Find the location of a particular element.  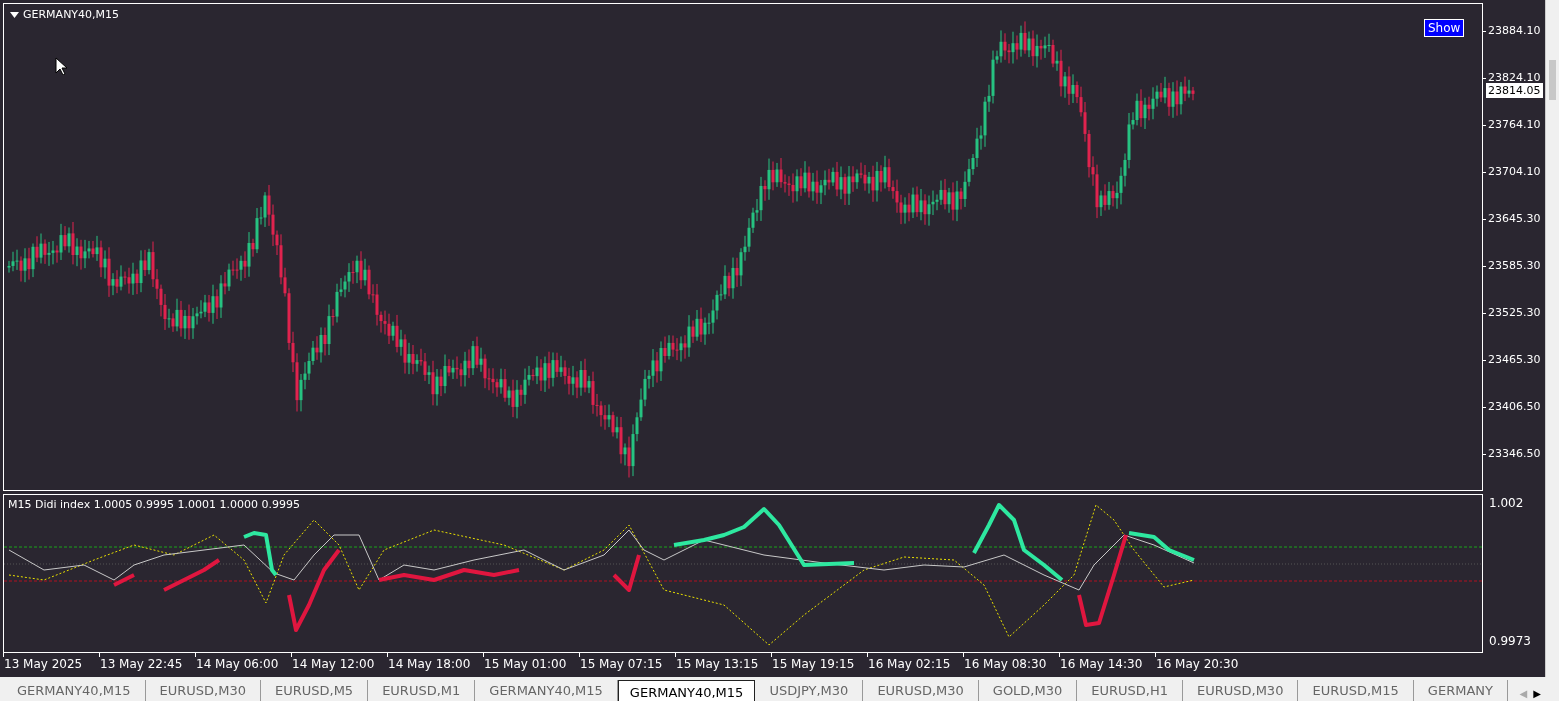

time-axis-label: 16 May 02:15 is located at coordinates (909, 664).